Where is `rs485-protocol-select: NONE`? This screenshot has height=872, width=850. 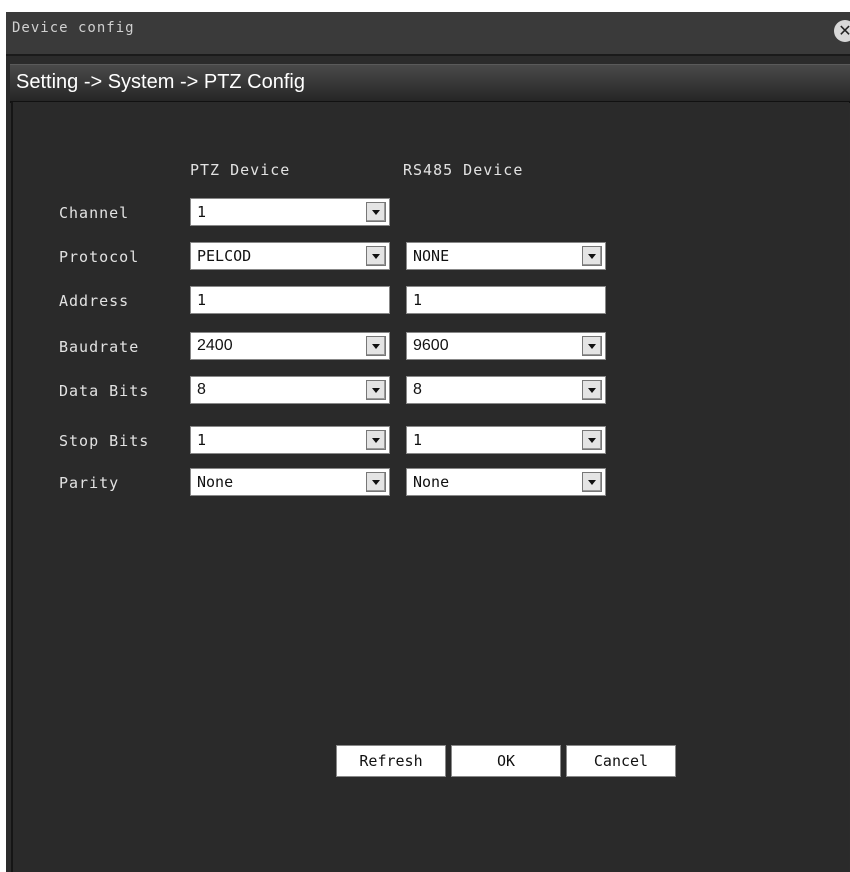 rs485-protocol-select: NONE is located at coordinates (506, 256).